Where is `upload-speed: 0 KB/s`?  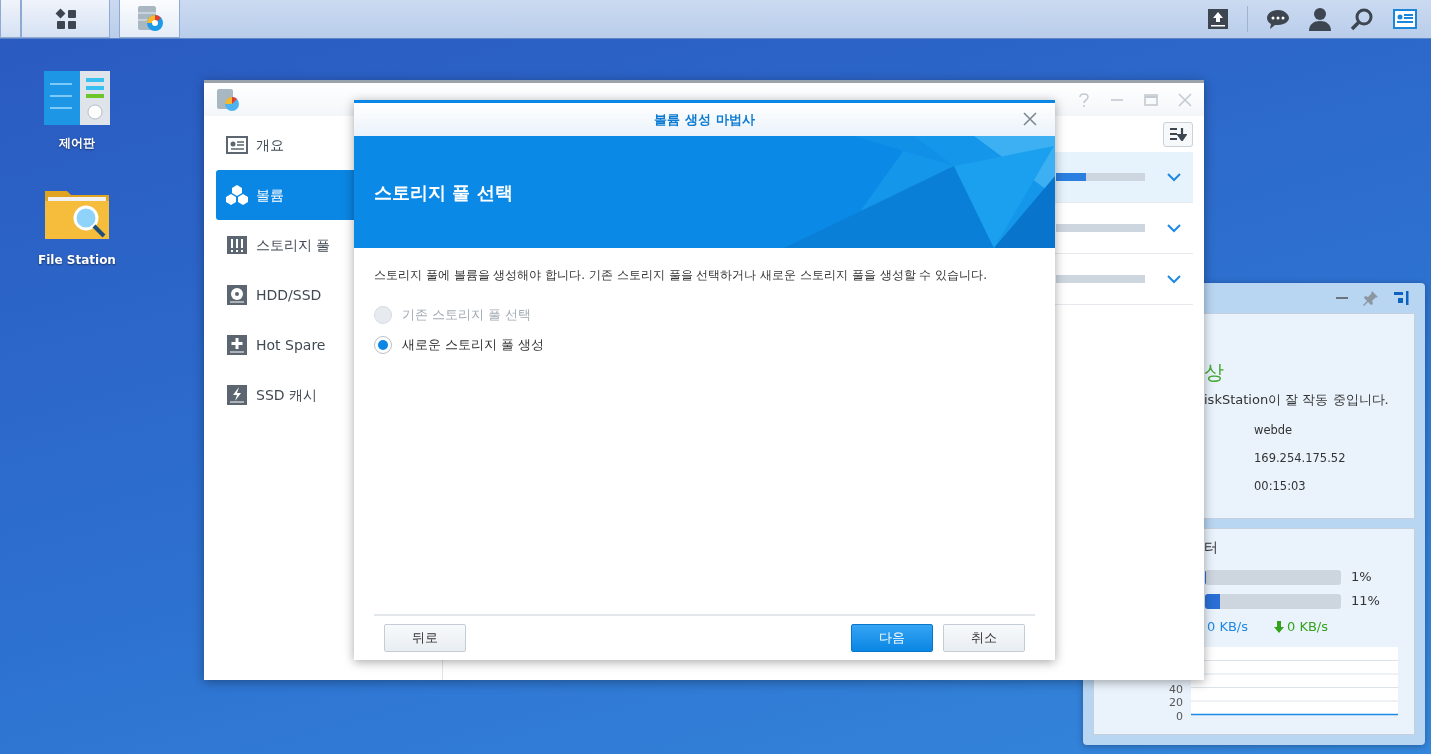 upload-speed: 0 KB/s is located at coordinates (1227, 627).